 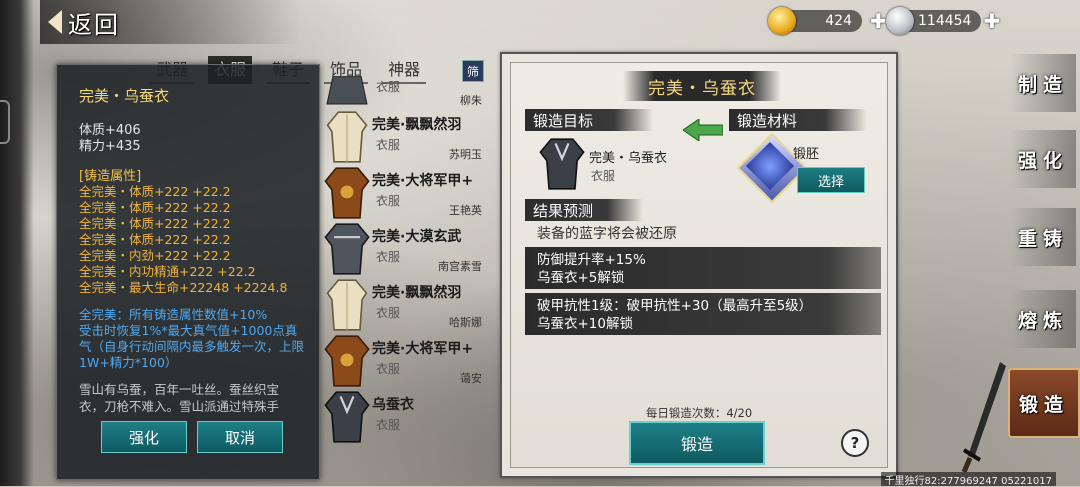 I want to click on help-icon: ?, so click(x=855, y=443).